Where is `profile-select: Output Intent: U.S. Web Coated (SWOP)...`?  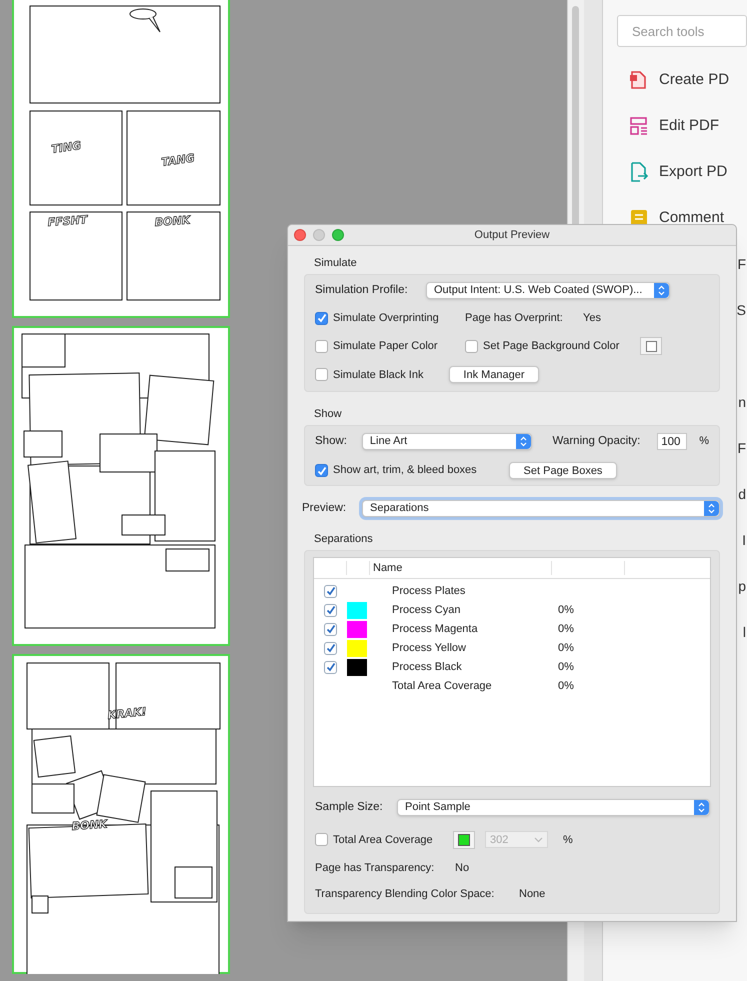
profile-select: Output Intent: U.S. Web Coated (SWOP)... is located at coordinates (548, 290).